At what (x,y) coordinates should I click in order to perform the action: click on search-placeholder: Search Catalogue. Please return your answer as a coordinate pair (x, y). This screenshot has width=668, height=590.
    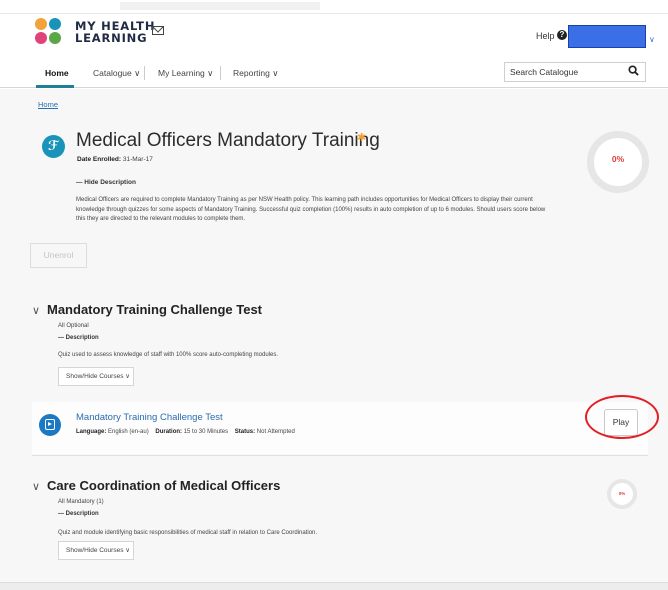
    Looking at the image, I should click on (544, 72).